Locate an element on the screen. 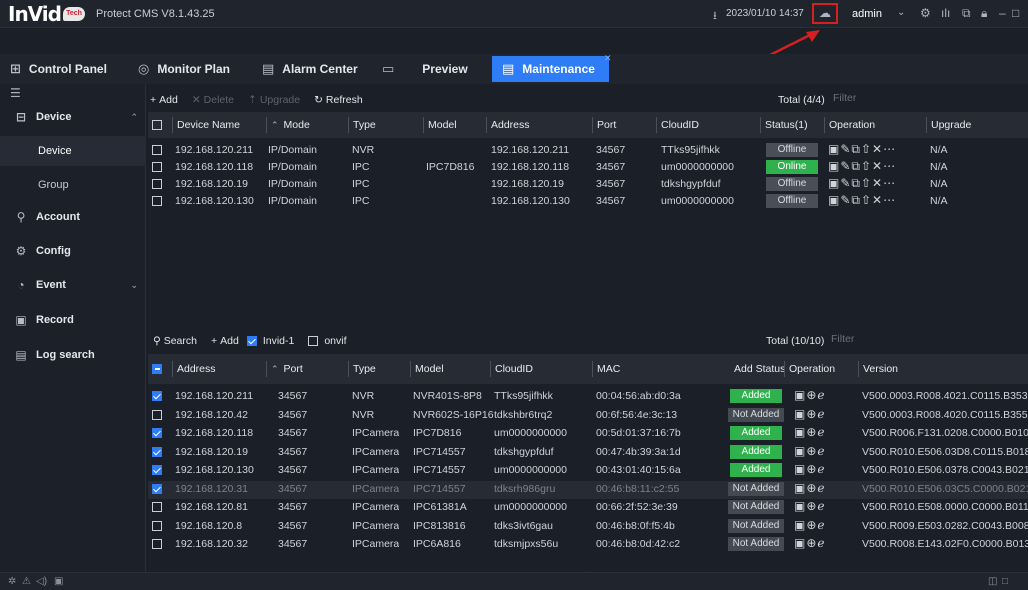  sidebar-item-log-search: ▤ Log search is located at coordinates (73, 355).